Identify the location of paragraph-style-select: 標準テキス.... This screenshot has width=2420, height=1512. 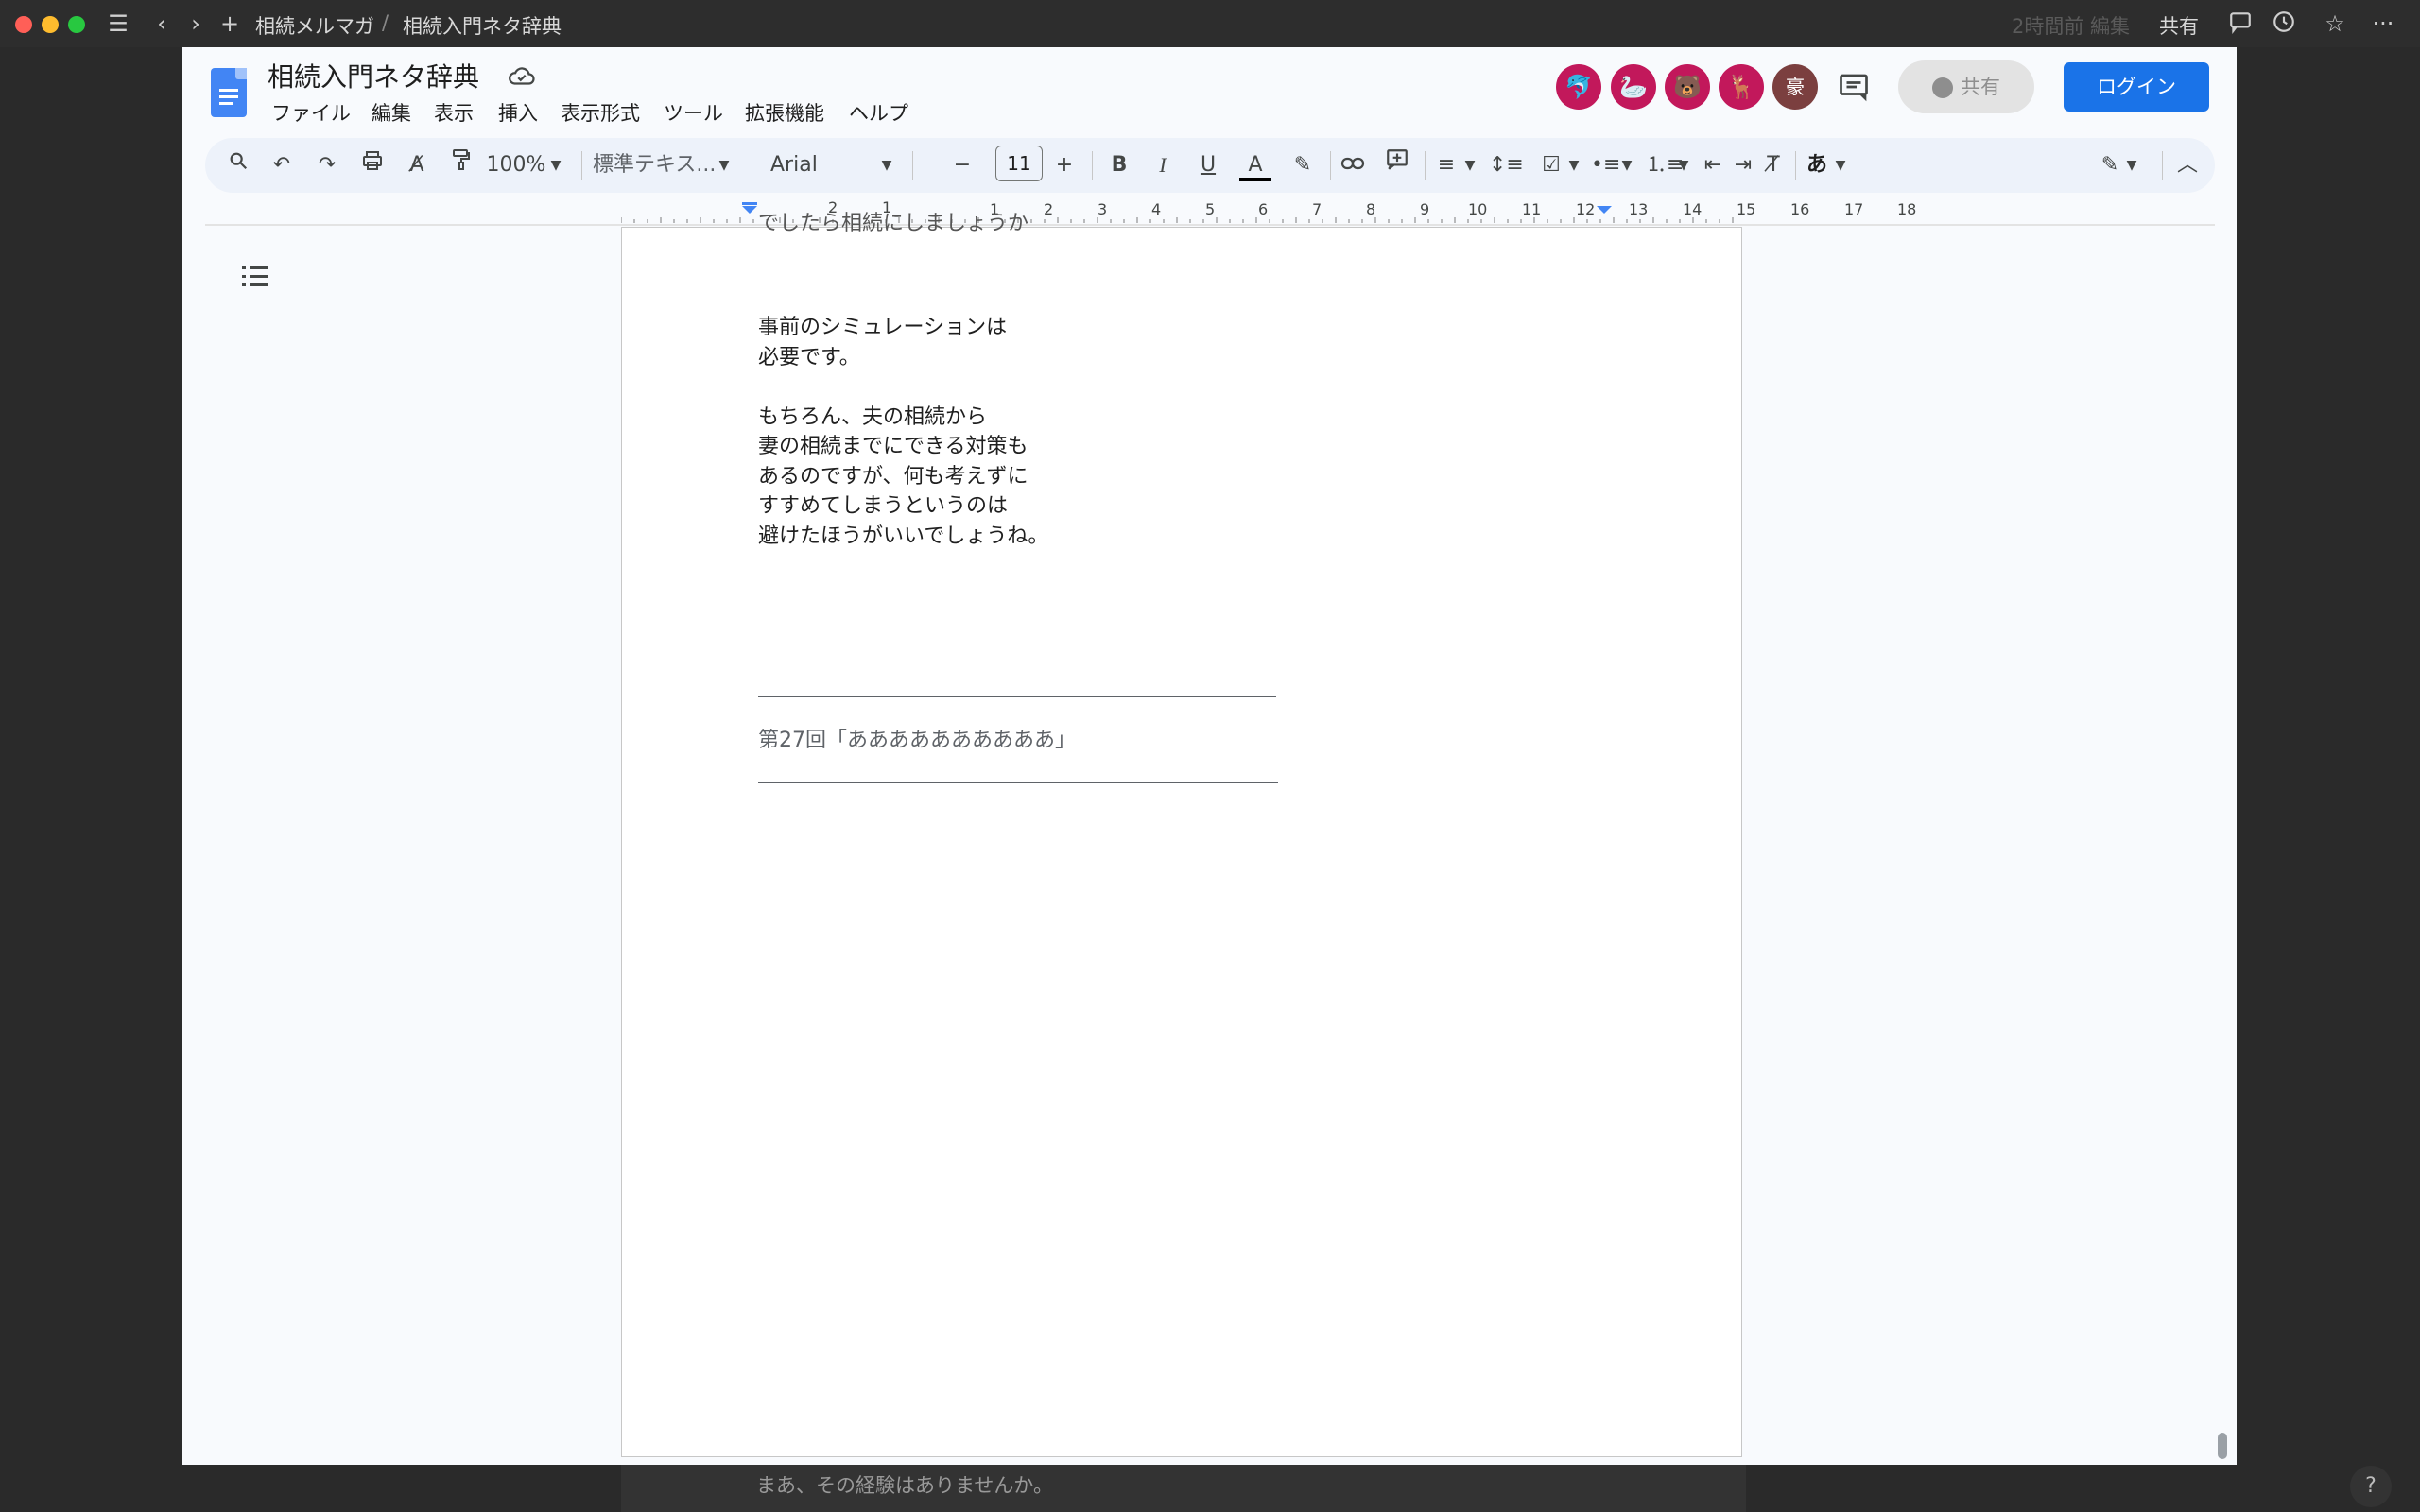
(654, 165).